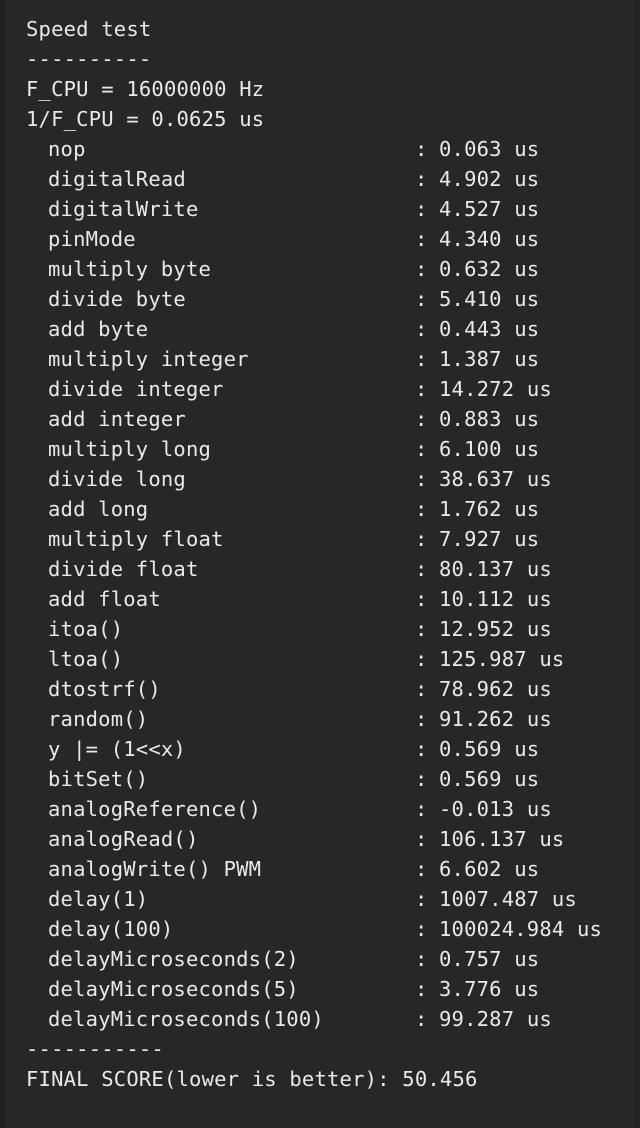 This screenshot has height=1128, width=640. What do you see at coordinates (319, 299) in the screenshot?
I see `table-row: divide byte:5.410 us` at bounding box center [319, 299].